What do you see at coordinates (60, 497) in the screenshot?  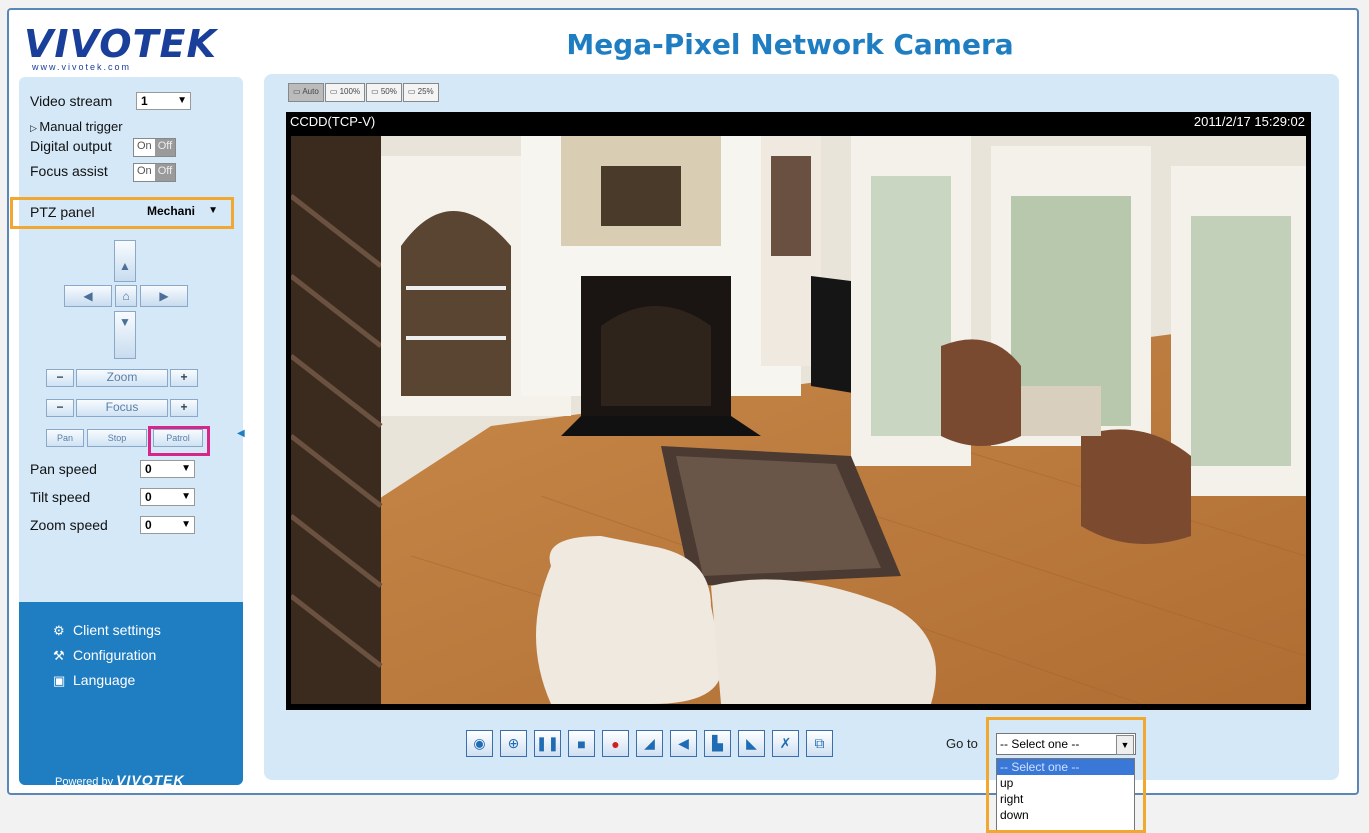 I see `tilt-speed-label: Tilt speed` at bounding box center [60, 497].